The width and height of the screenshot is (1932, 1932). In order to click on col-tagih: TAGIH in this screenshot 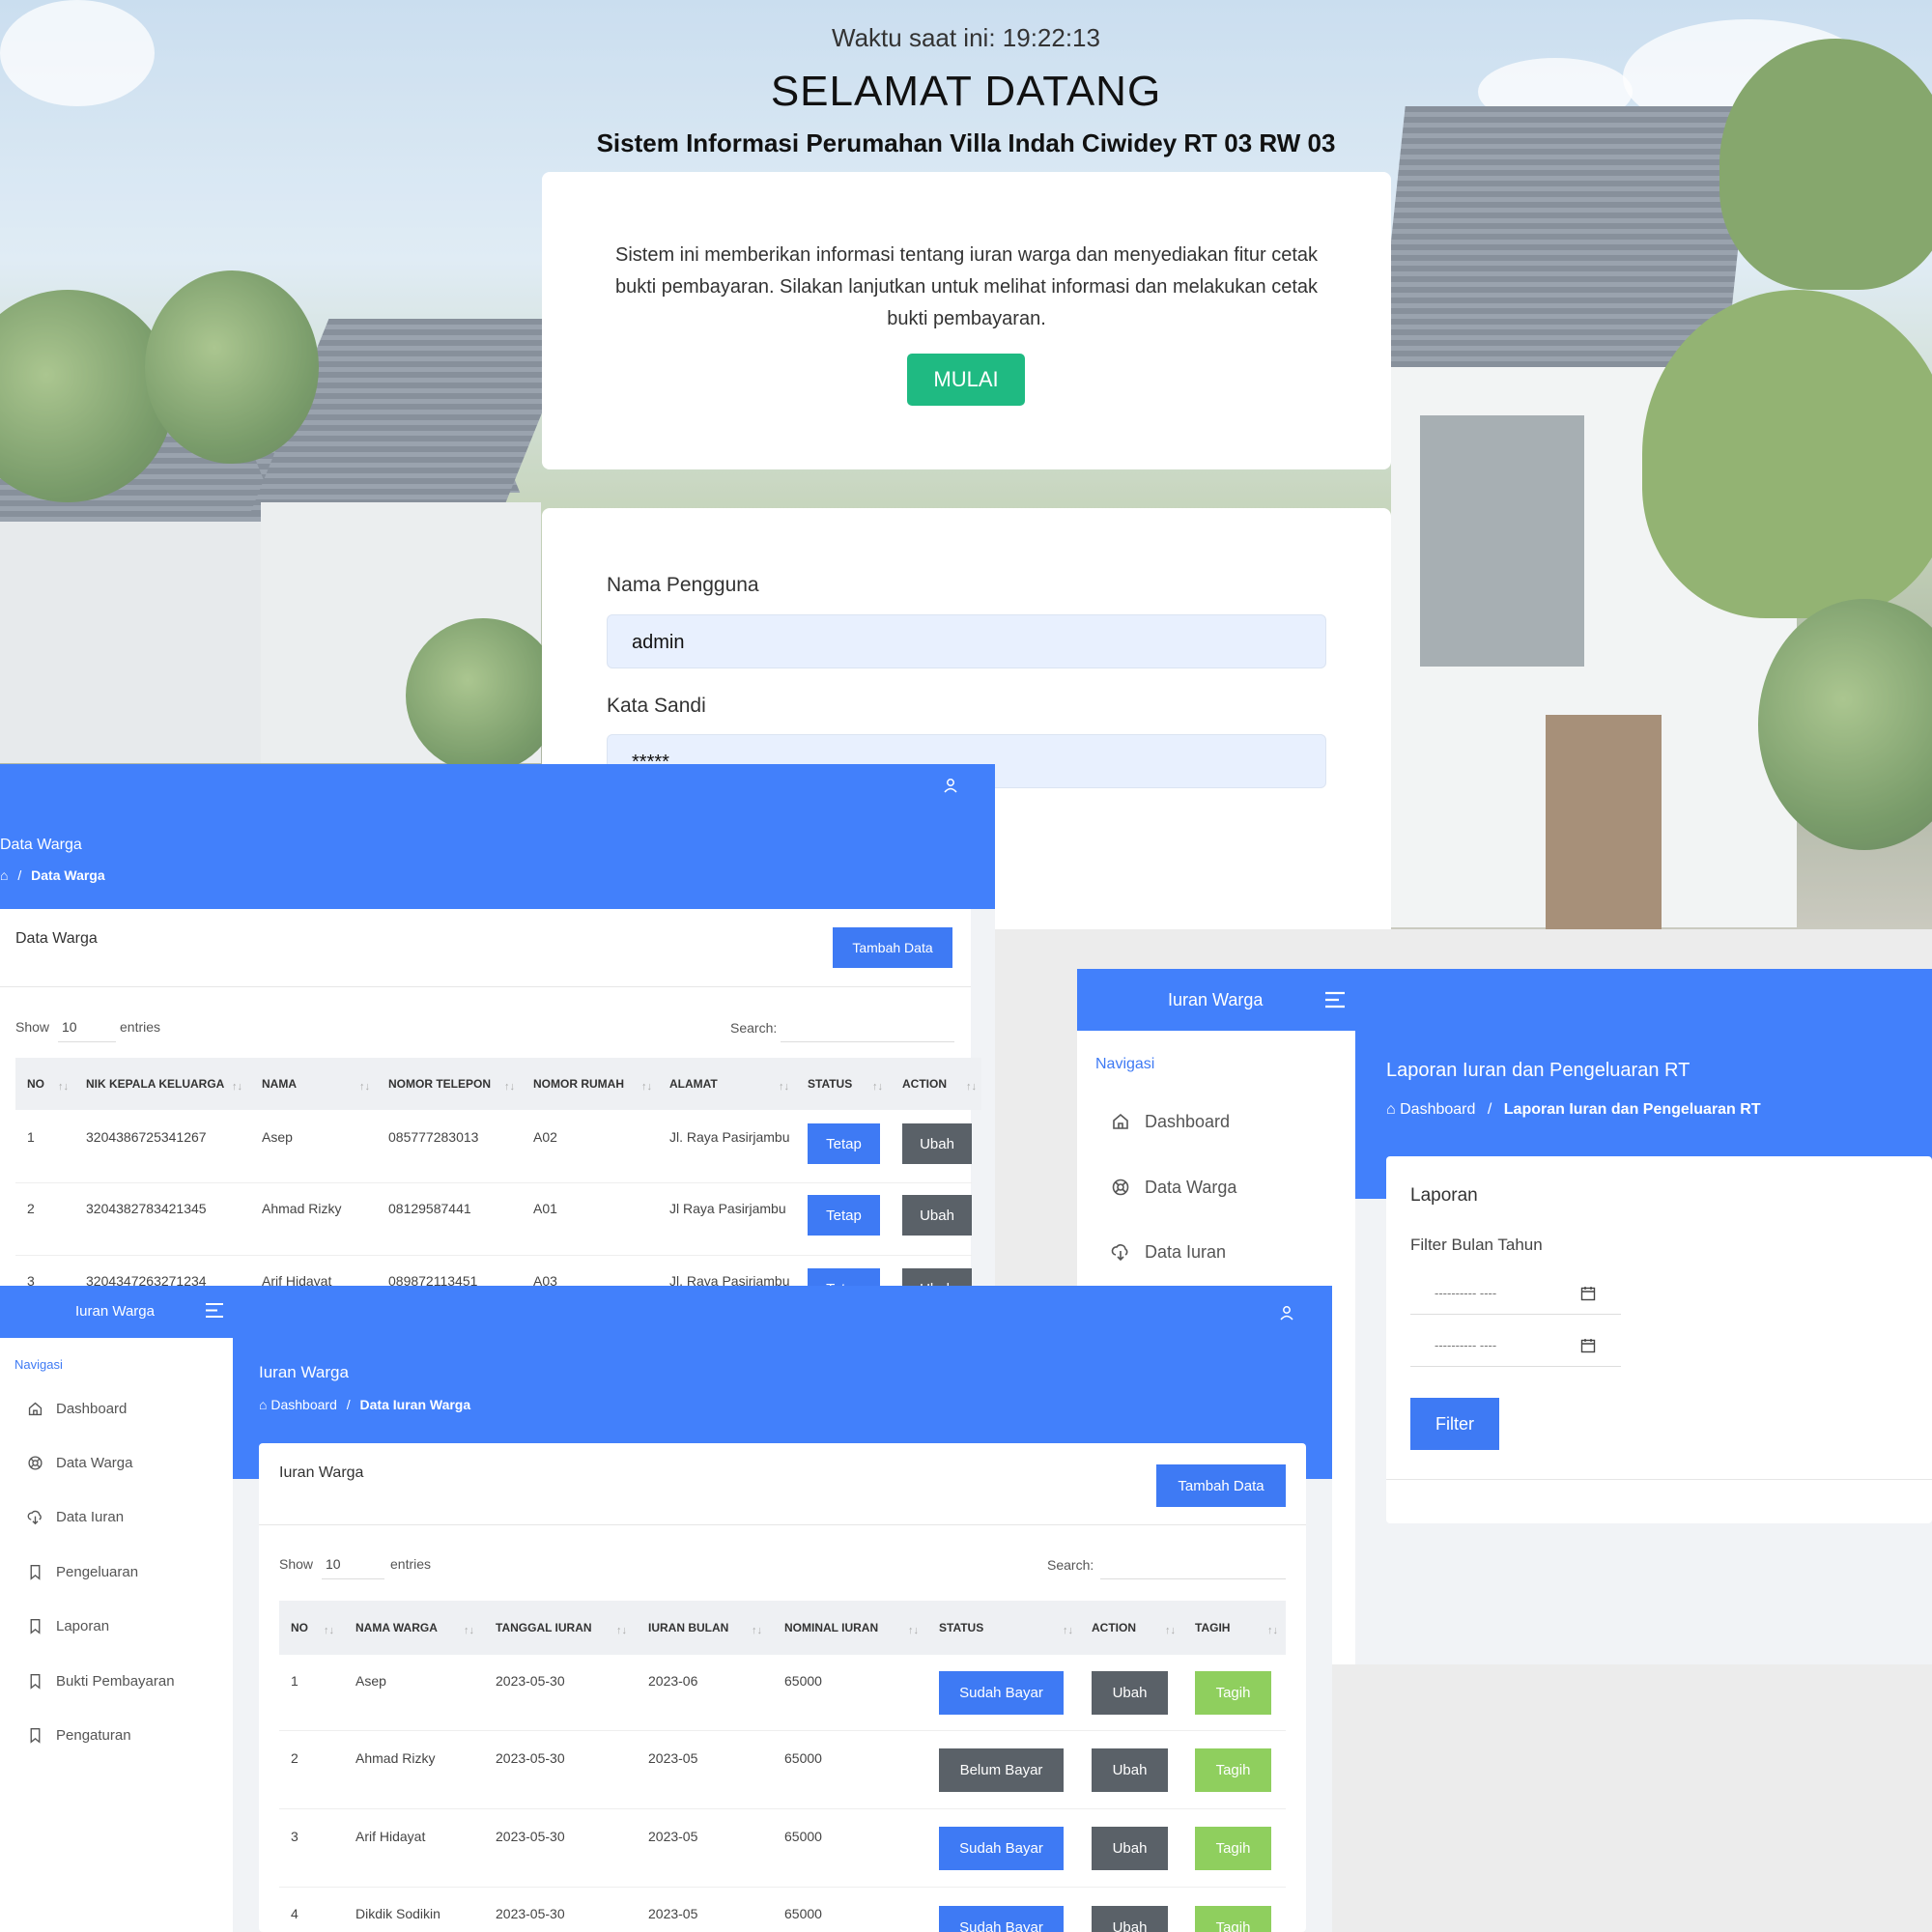, I will do `click(1212, 1627)`.